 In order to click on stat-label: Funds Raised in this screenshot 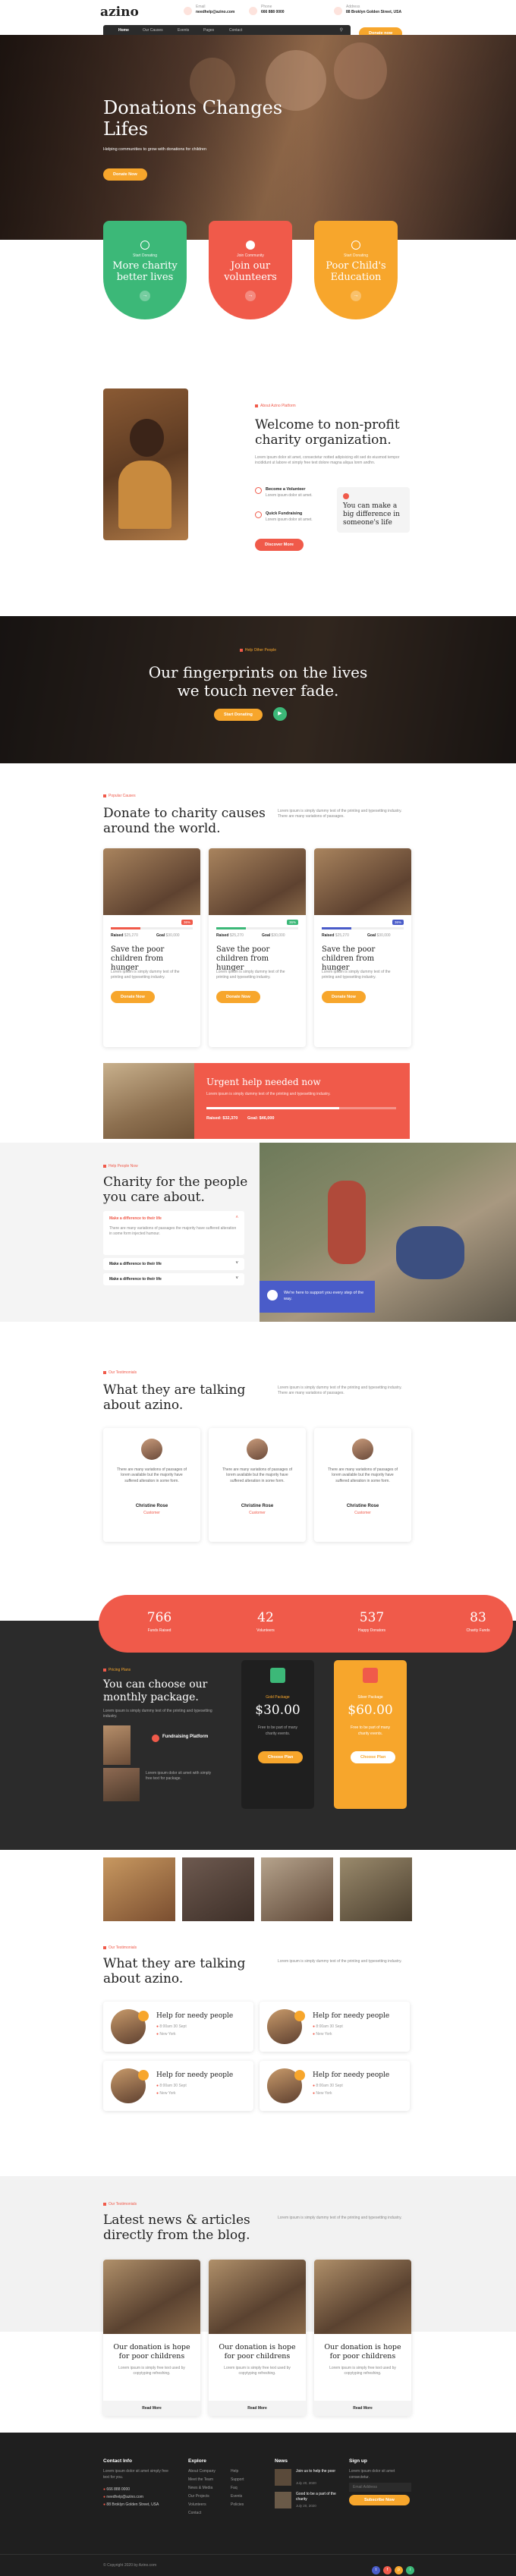, I will do `click(159, 1630)`.